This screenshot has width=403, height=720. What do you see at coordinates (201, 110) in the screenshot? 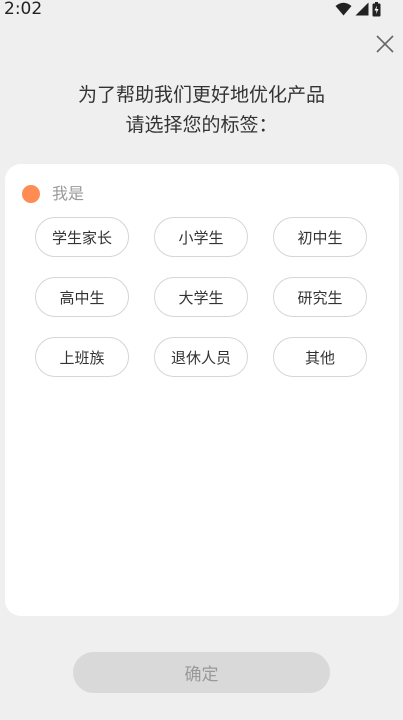
I see `headline: 为了帮助我们更好地优化产品 请选择您的标签：` at bounding box center [201, 110].